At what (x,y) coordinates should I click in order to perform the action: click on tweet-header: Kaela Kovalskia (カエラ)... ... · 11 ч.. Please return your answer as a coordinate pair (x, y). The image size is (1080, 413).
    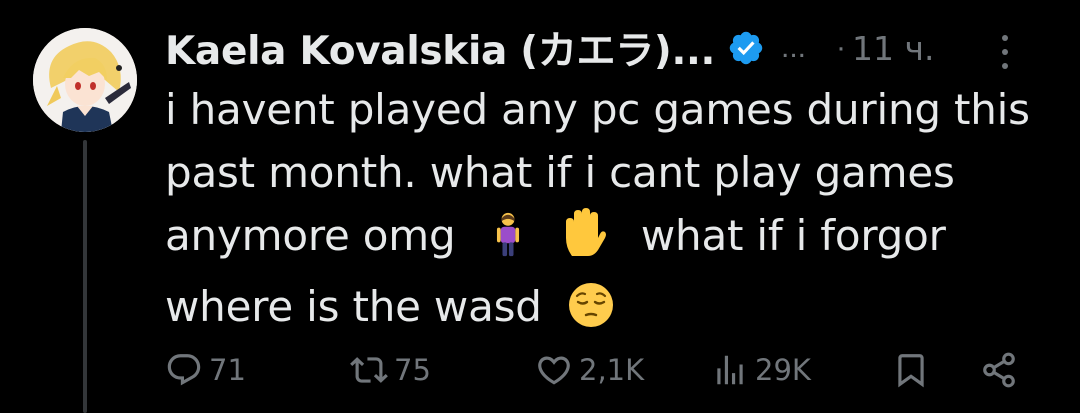
    Looking at the image, I should click on (612, 49).